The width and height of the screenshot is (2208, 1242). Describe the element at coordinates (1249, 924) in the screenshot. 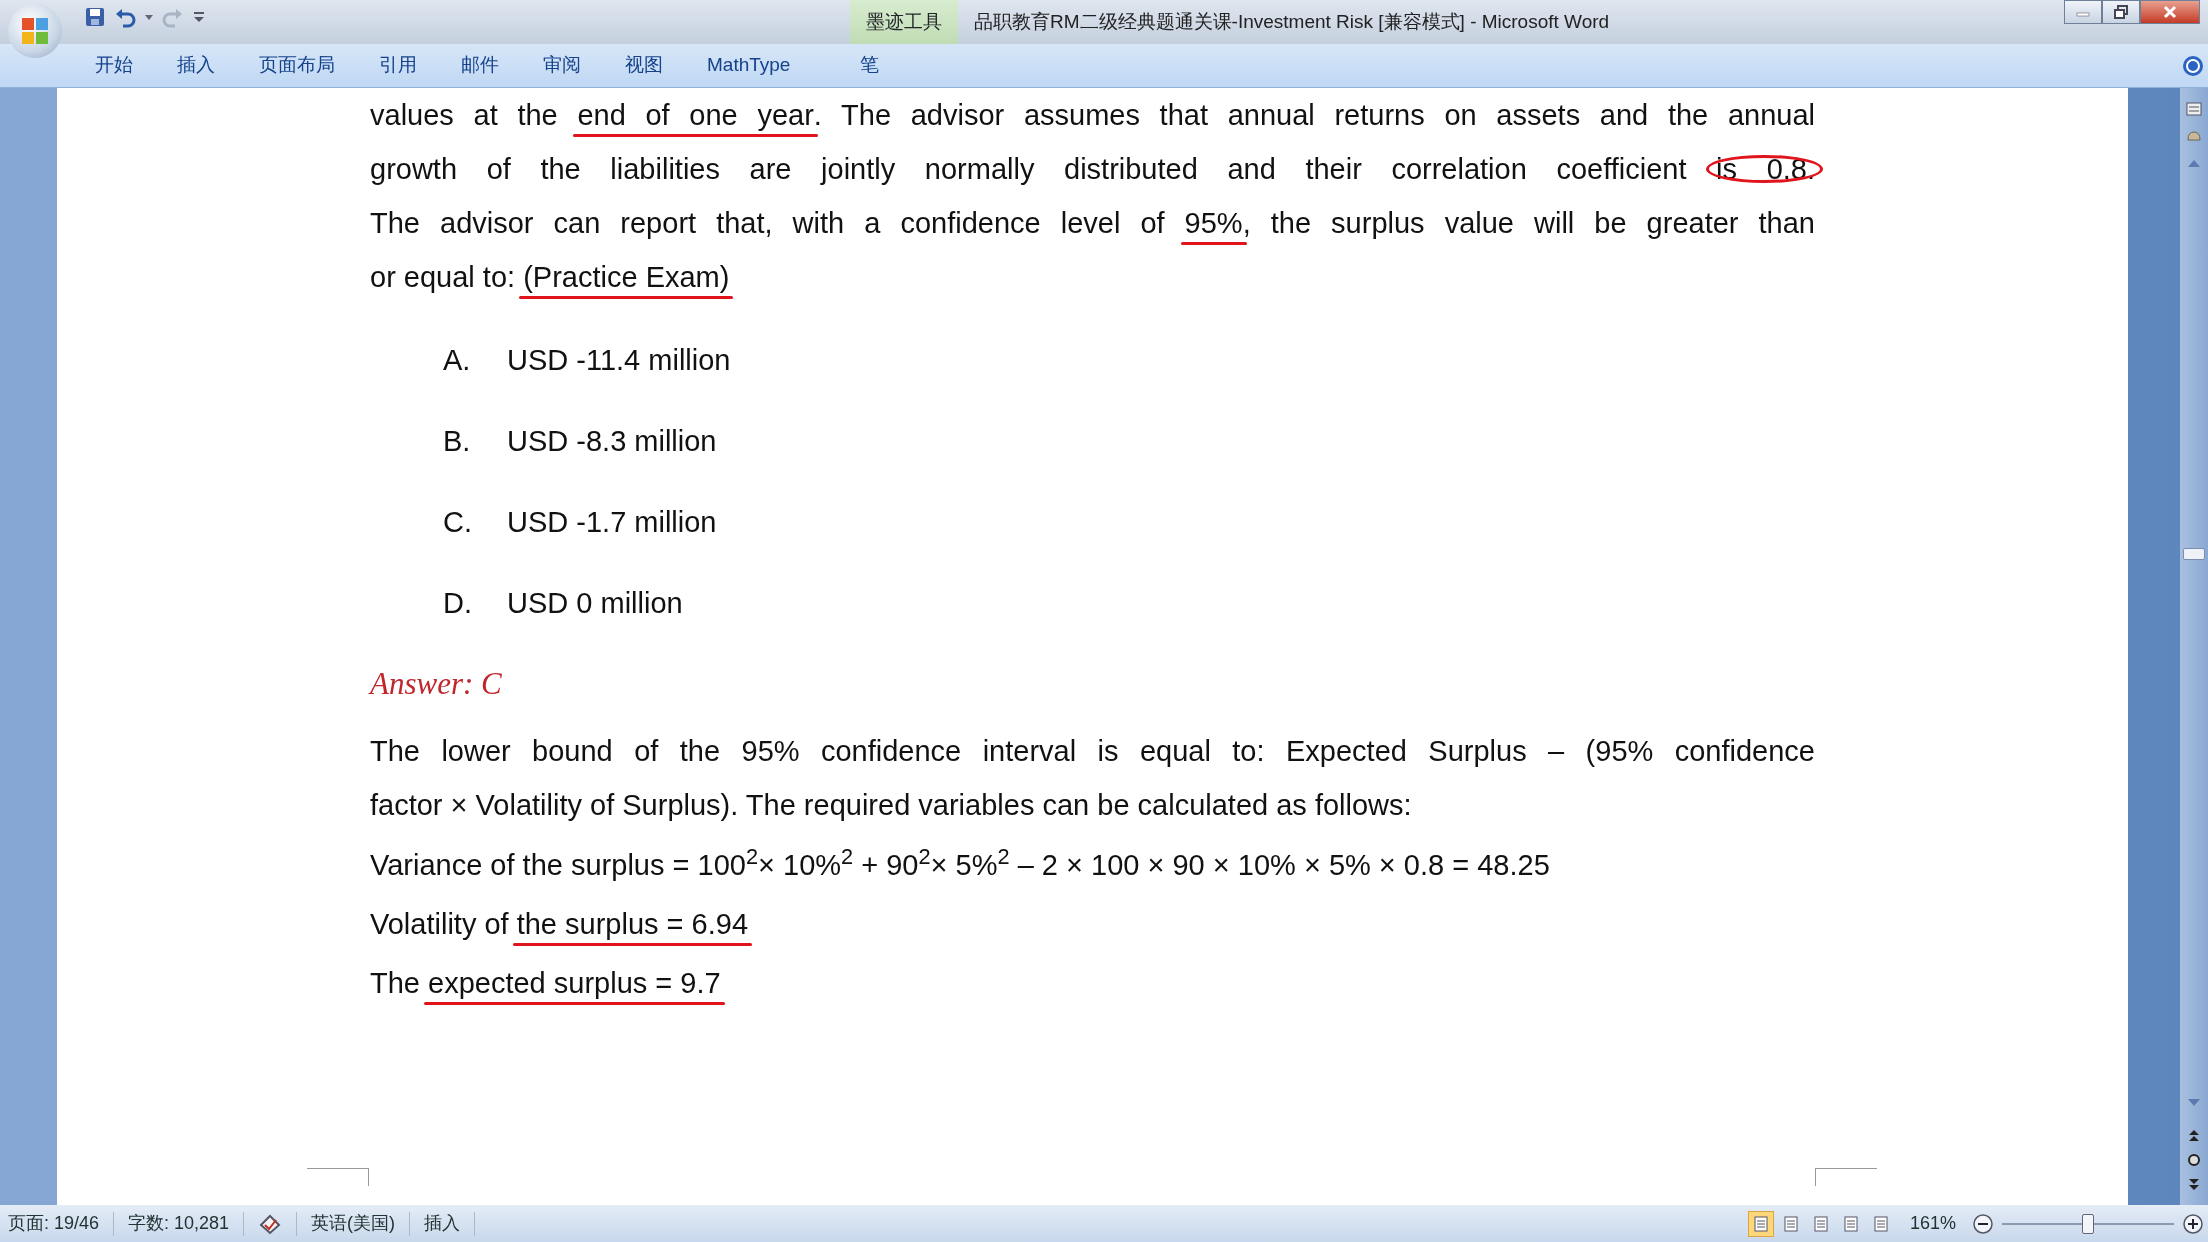

I see `result-text-line: Volatility of the surplus = 6.94` at that location.